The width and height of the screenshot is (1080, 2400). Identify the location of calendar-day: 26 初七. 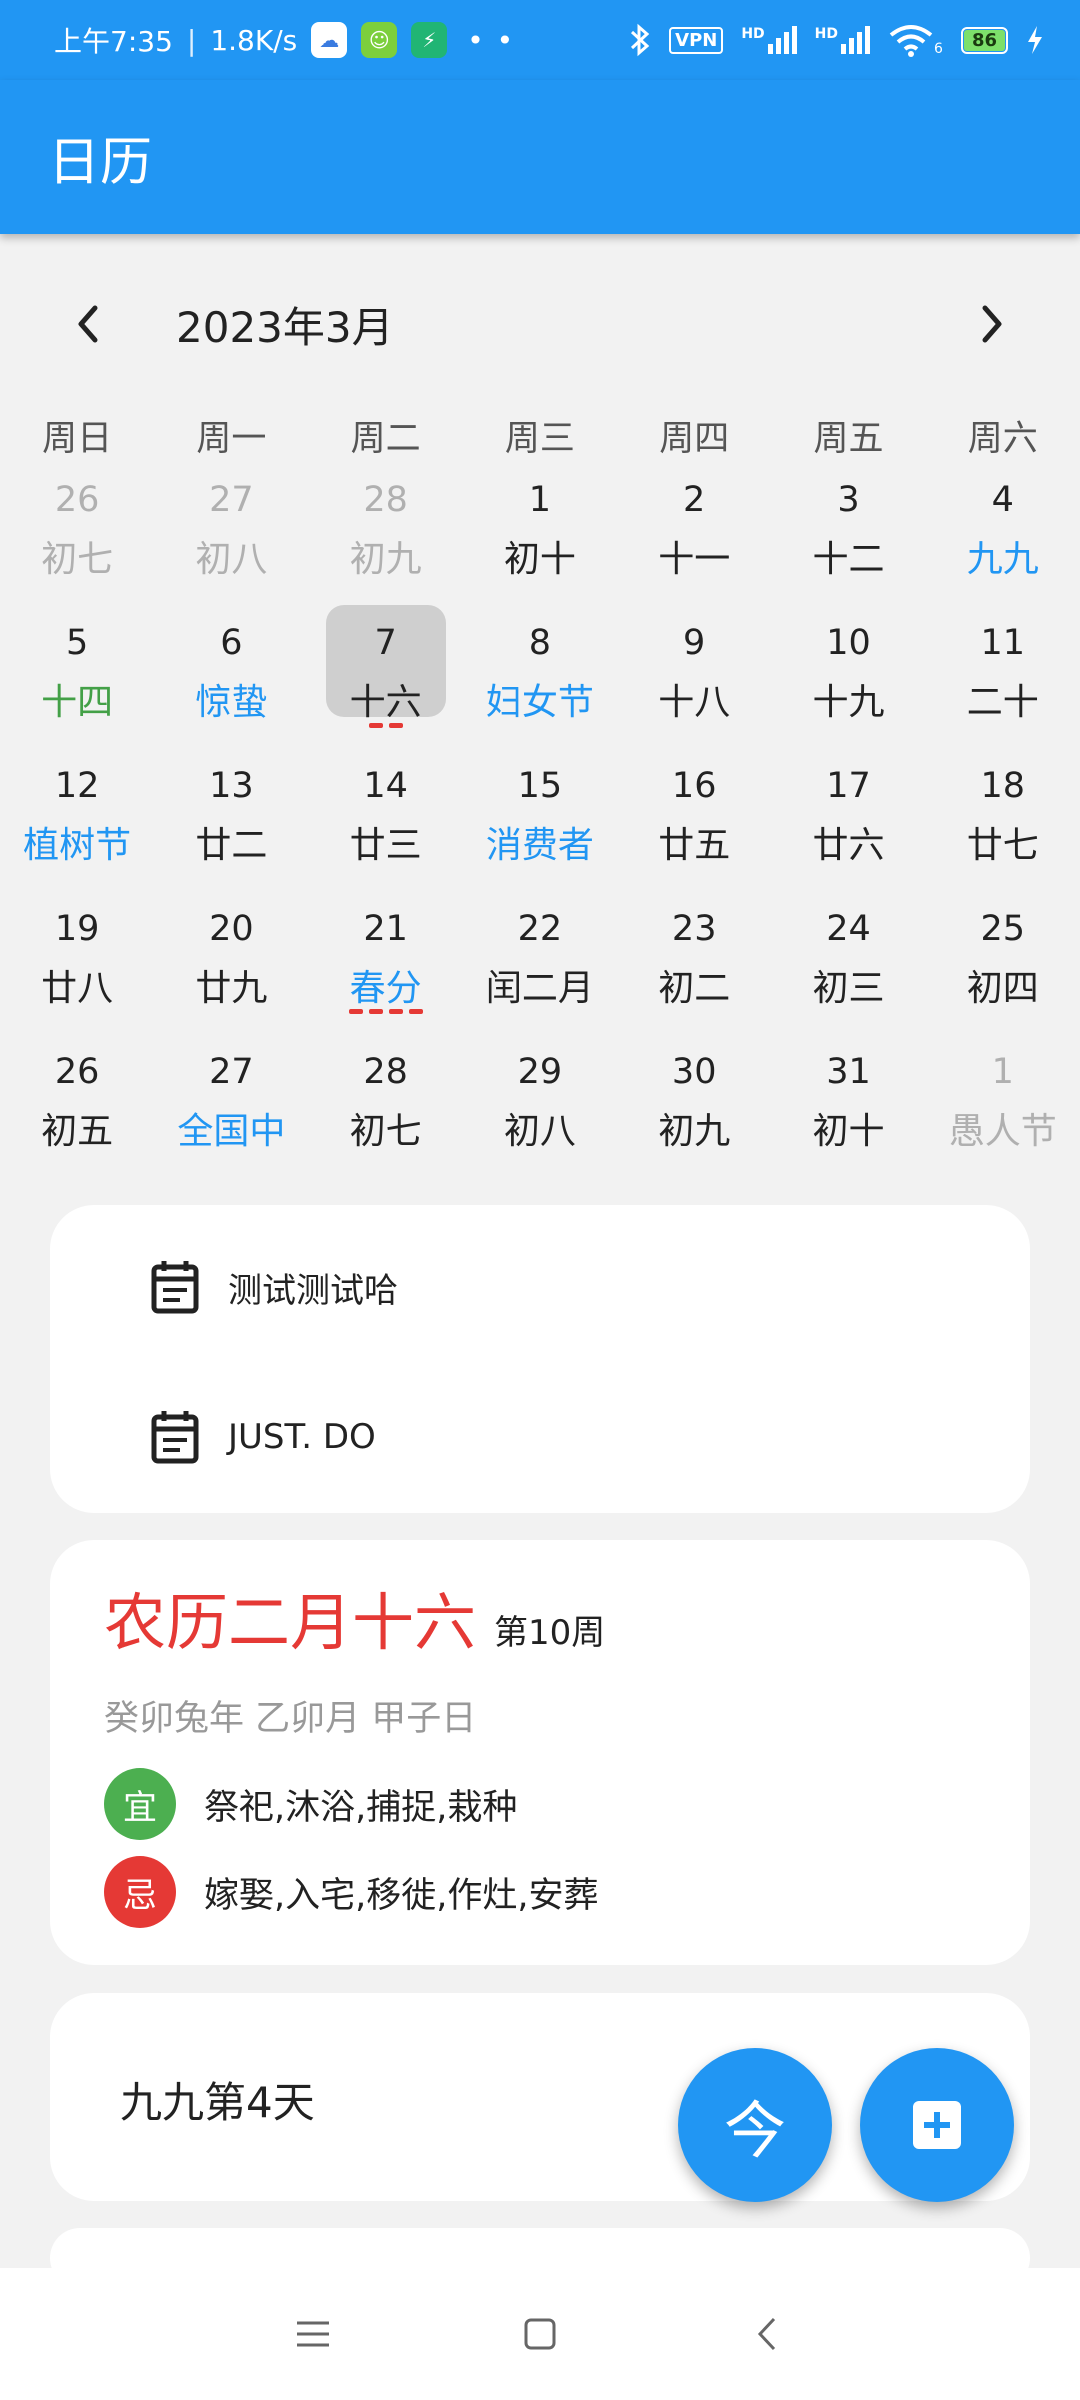
(77, 541).